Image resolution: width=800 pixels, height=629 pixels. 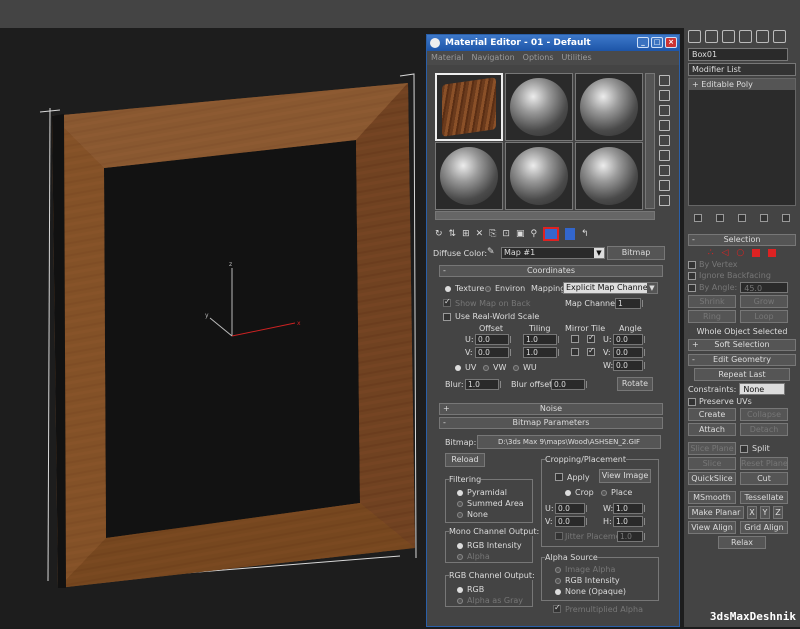 I want to click on copy-material-icon: ⎘, so click(x=492, y=234).